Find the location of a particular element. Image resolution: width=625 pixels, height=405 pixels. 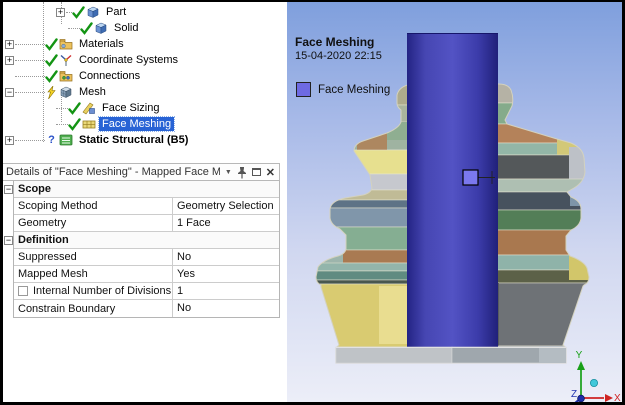

row-label: Internal Number of Divisions is located at coordinates (93, 291).